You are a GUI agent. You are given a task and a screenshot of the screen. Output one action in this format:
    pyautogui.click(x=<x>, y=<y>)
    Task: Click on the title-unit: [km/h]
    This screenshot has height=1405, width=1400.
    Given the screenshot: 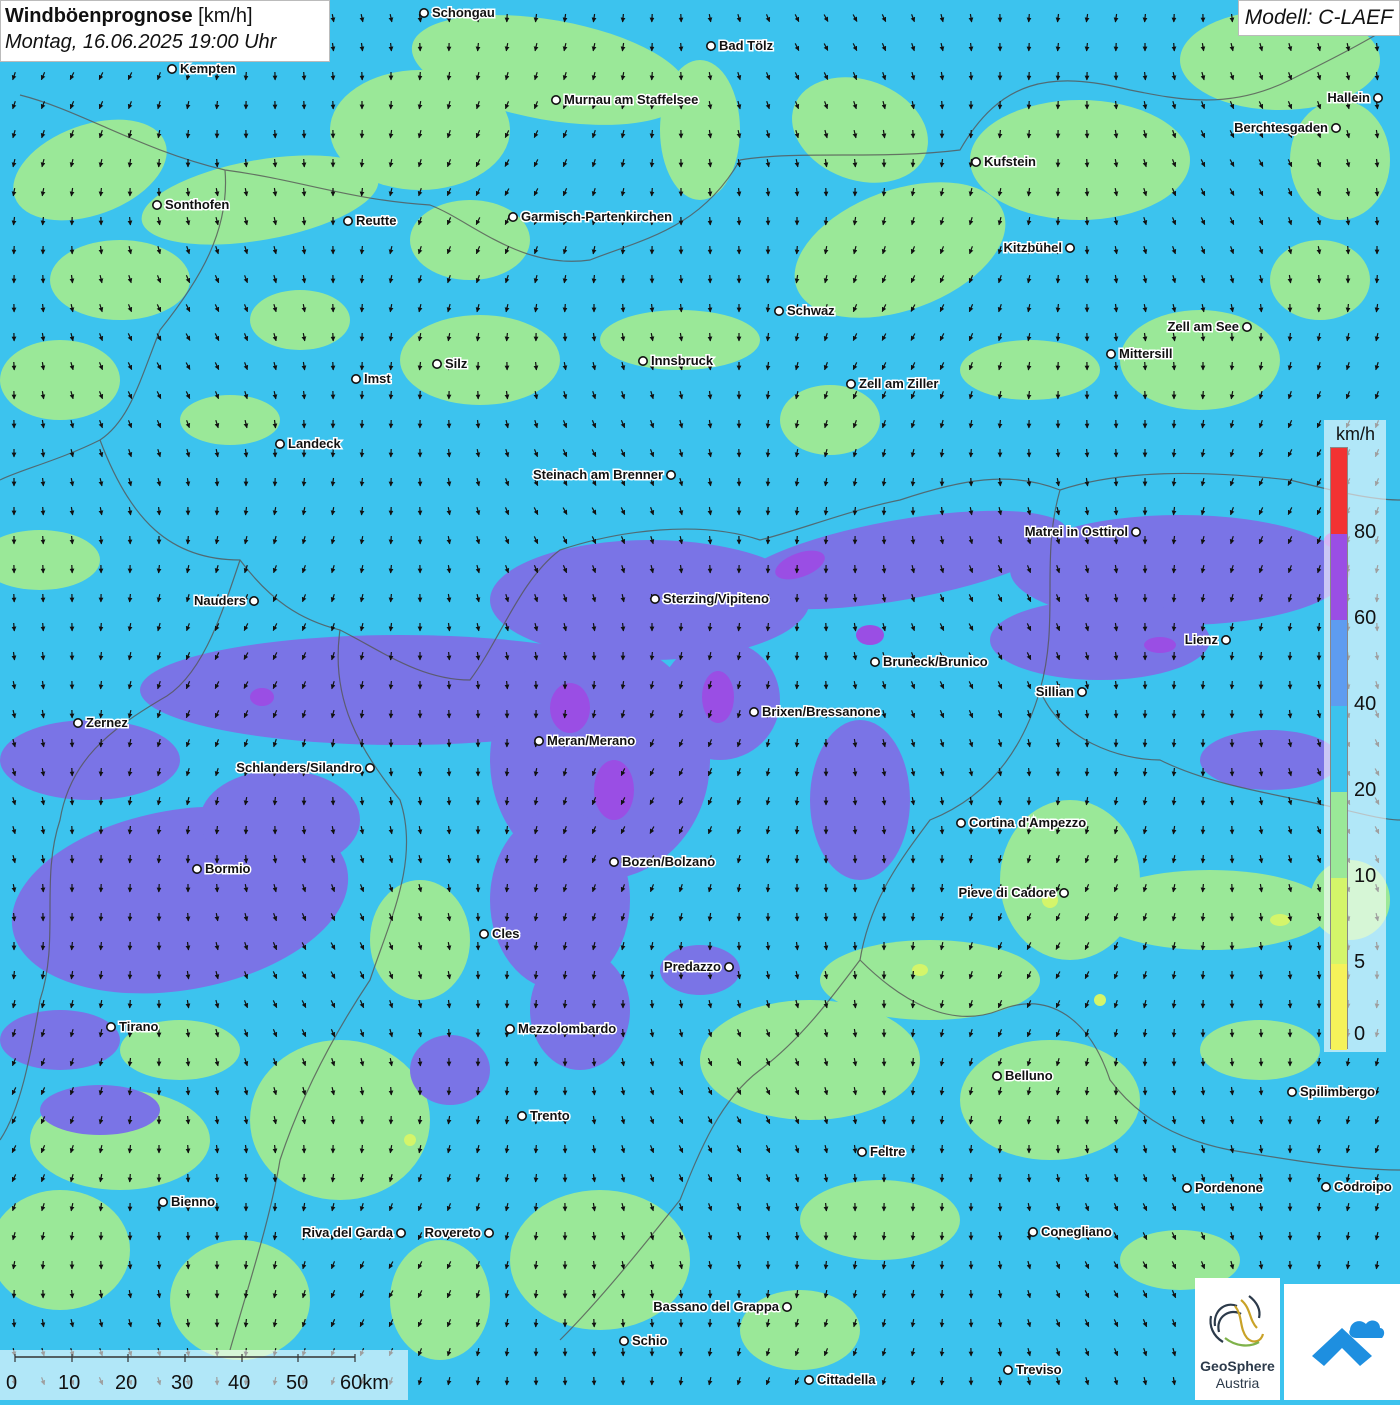 What is the action you would take?
    pyautogui.click(x=225, y=16)
    